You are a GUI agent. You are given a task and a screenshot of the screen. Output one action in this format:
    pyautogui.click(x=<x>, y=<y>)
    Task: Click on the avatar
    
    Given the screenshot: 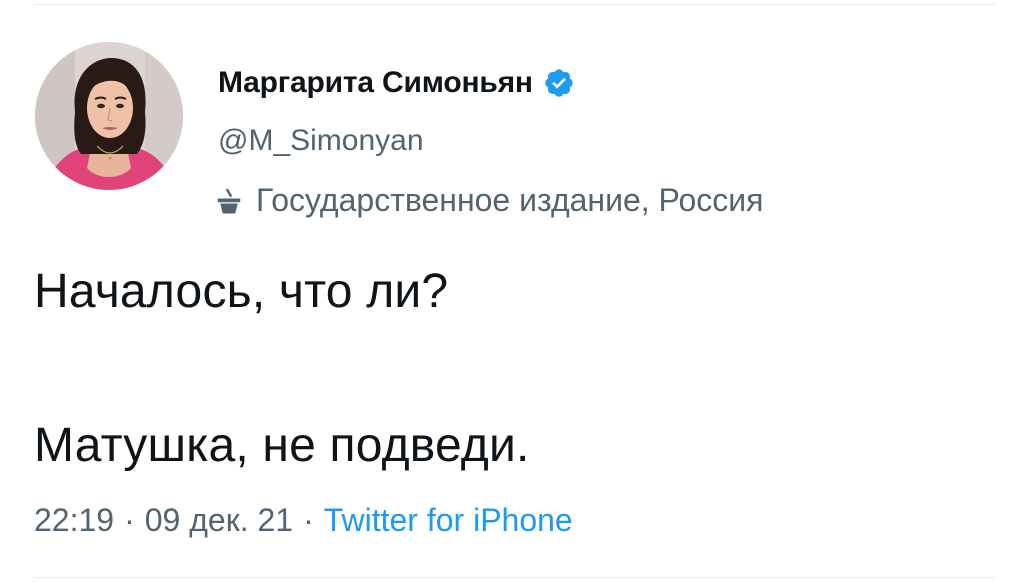 What is the action you would take?
    pyautogui.click(x=109, y=116)
    